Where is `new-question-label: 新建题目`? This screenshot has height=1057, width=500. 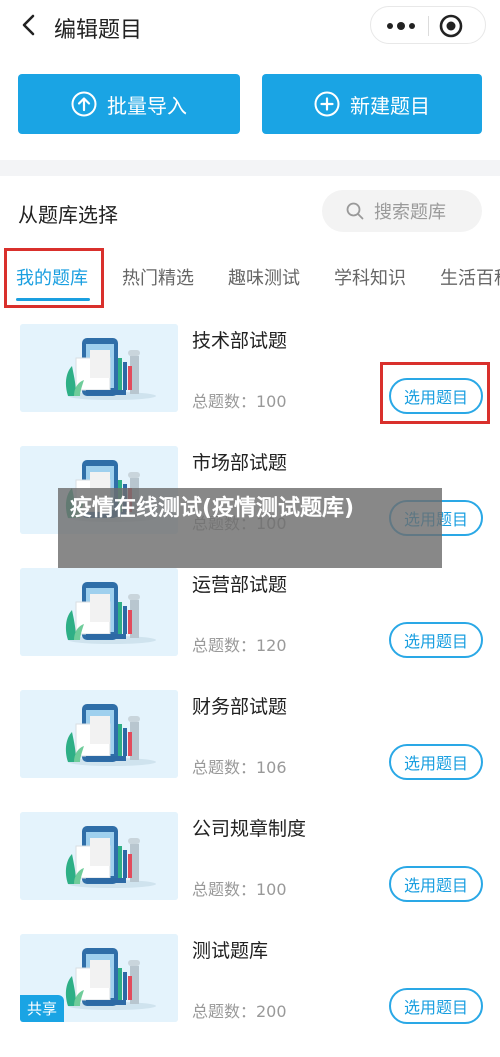
new-question-label: 新建题目 is located at coordinates (390, 105).